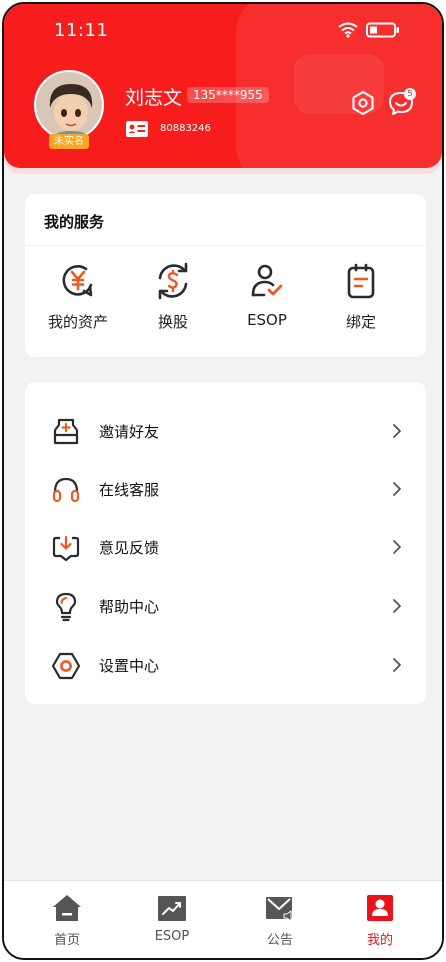 This screenshot has height=962, width=446. I want to click on tab-mine: 我的, so click(380, 920).